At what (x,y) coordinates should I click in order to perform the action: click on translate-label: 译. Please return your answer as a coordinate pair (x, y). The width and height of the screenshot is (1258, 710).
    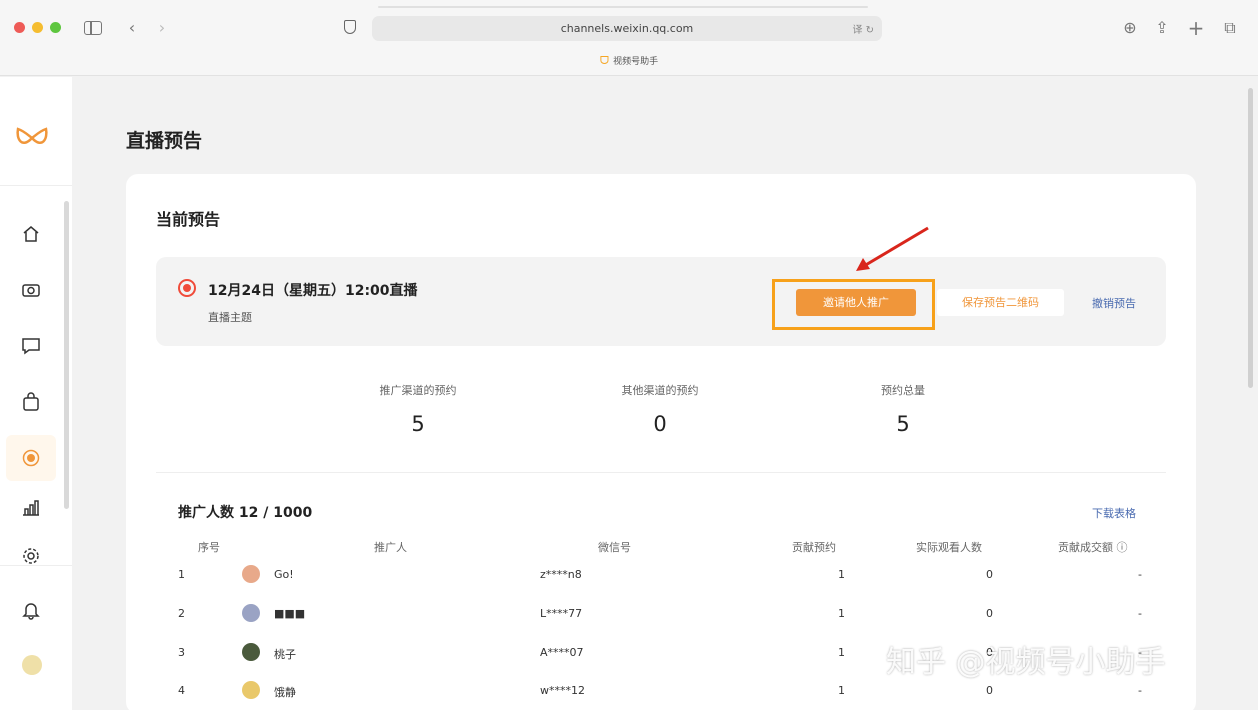
    Looking at the image, I should click on (857, 30).